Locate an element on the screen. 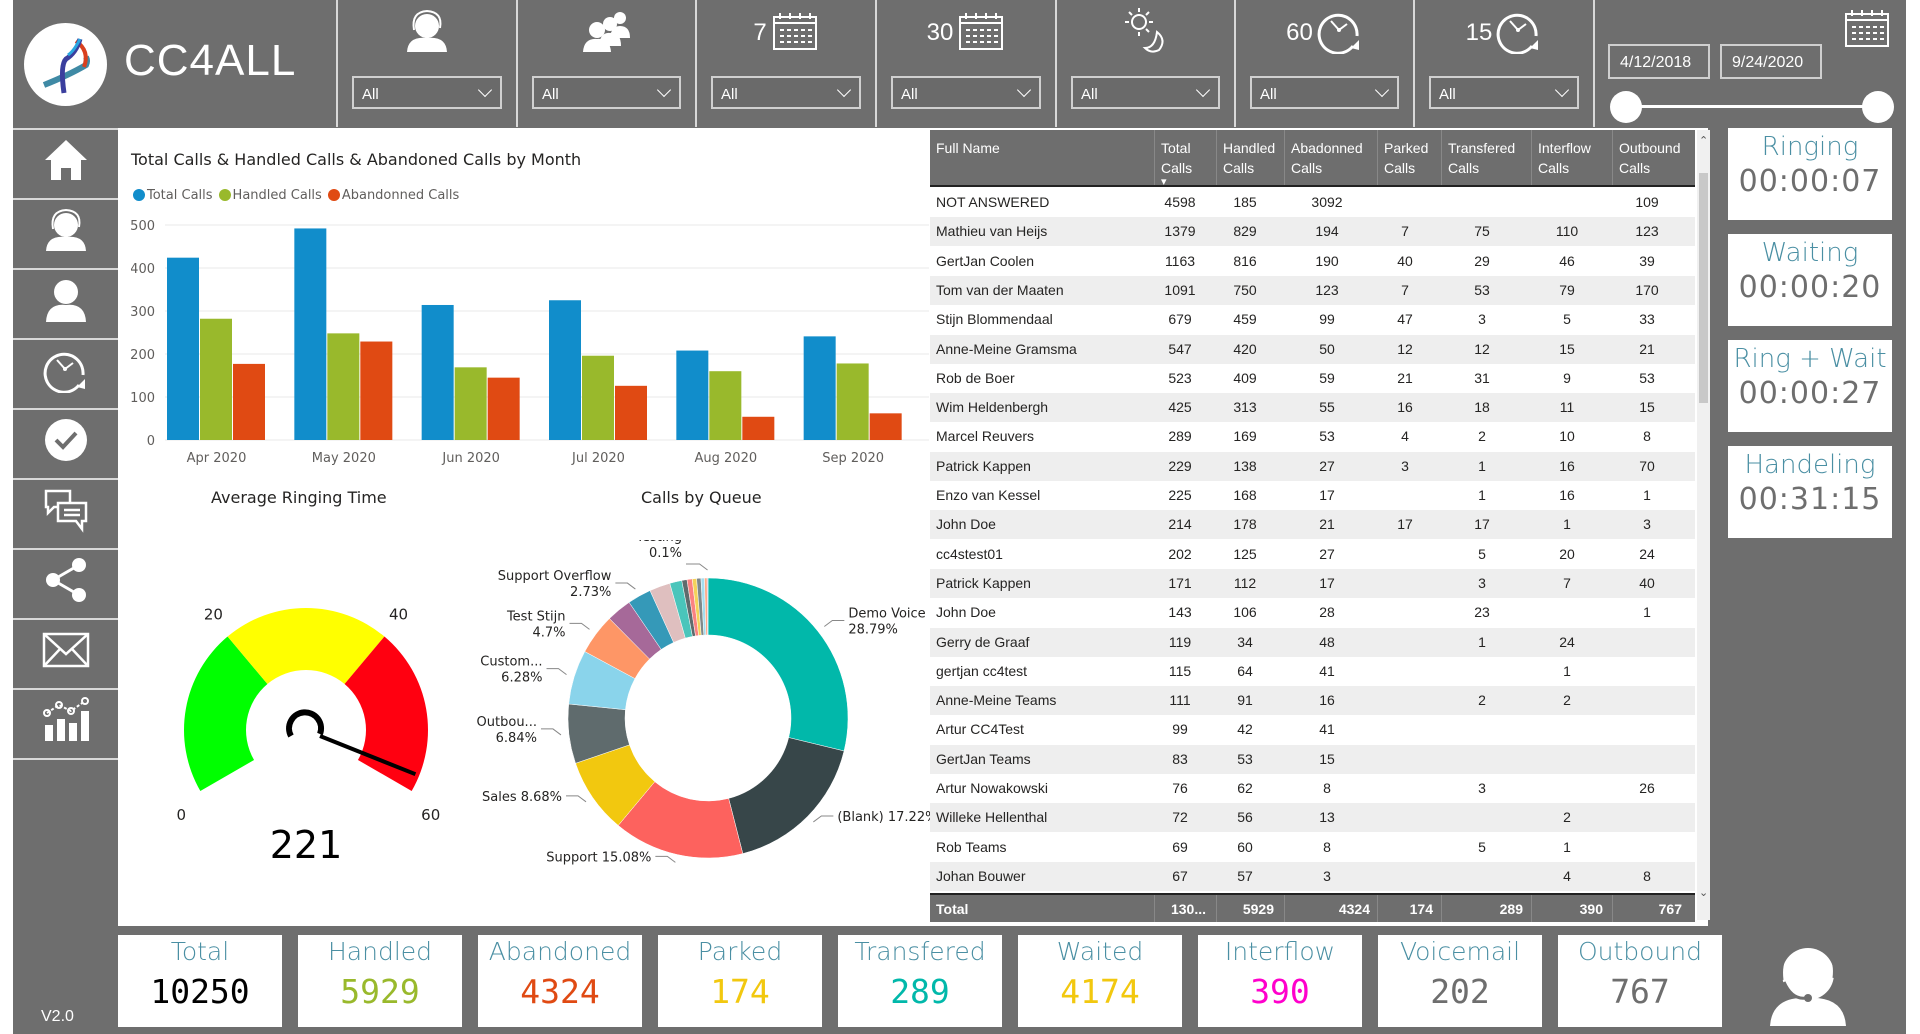 The image size is (1920, 1034). table-row: Artur Nowakowski 76 62 8 3 26 is located at coordinates (1312, 788).